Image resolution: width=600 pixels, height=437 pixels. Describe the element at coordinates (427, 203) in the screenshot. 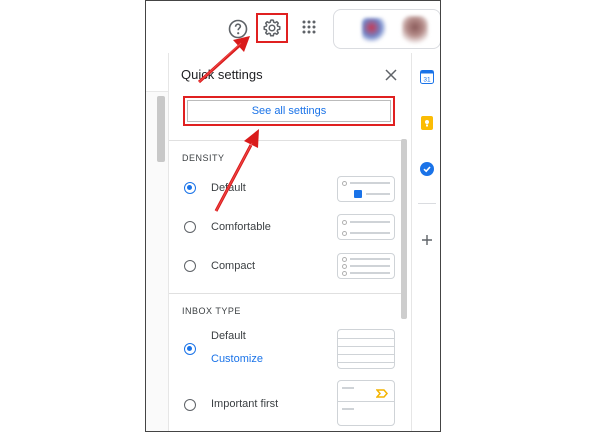

I see `rail-divider` at that location.